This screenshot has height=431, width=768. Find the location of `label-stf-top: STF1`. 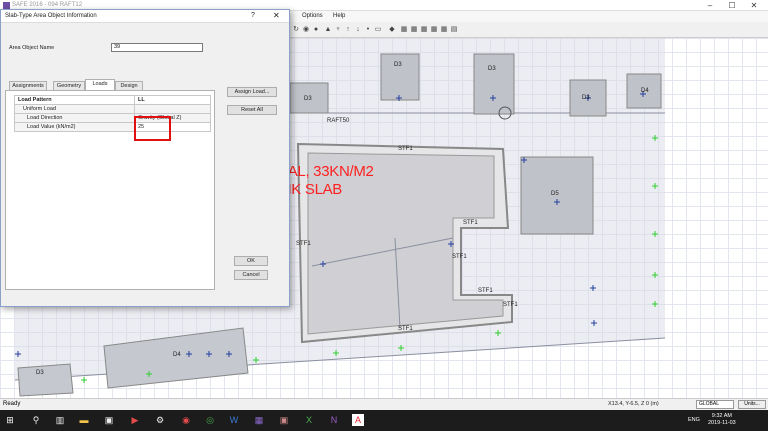

label-stf-top: STF1 is located at coordinates (405, 149).